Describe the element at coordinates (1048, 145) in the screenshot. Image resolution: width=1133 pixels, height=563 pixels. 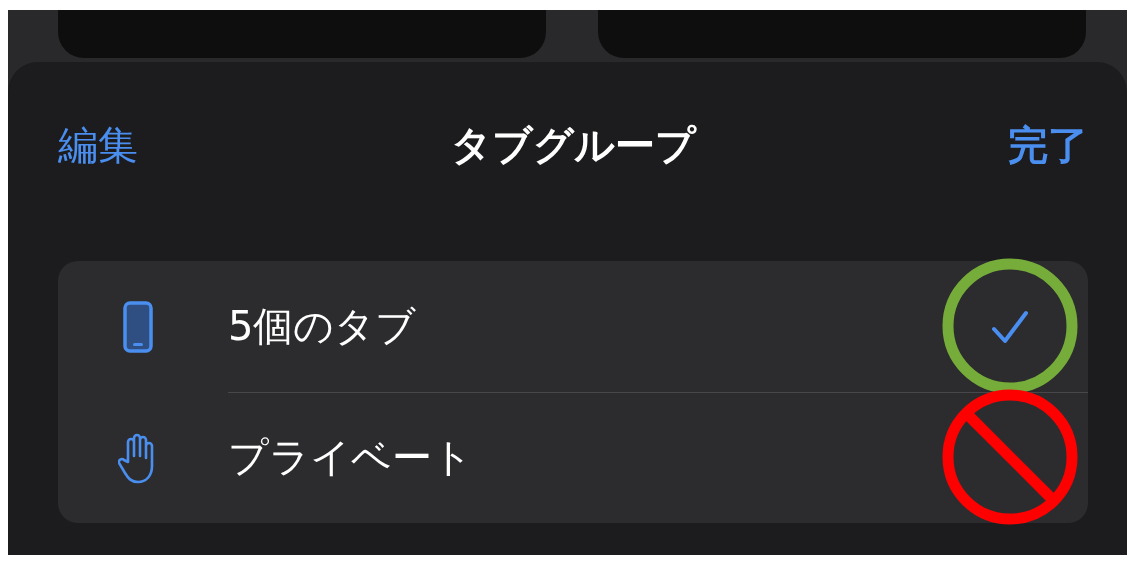
I see `done-button: 完了` at that location.